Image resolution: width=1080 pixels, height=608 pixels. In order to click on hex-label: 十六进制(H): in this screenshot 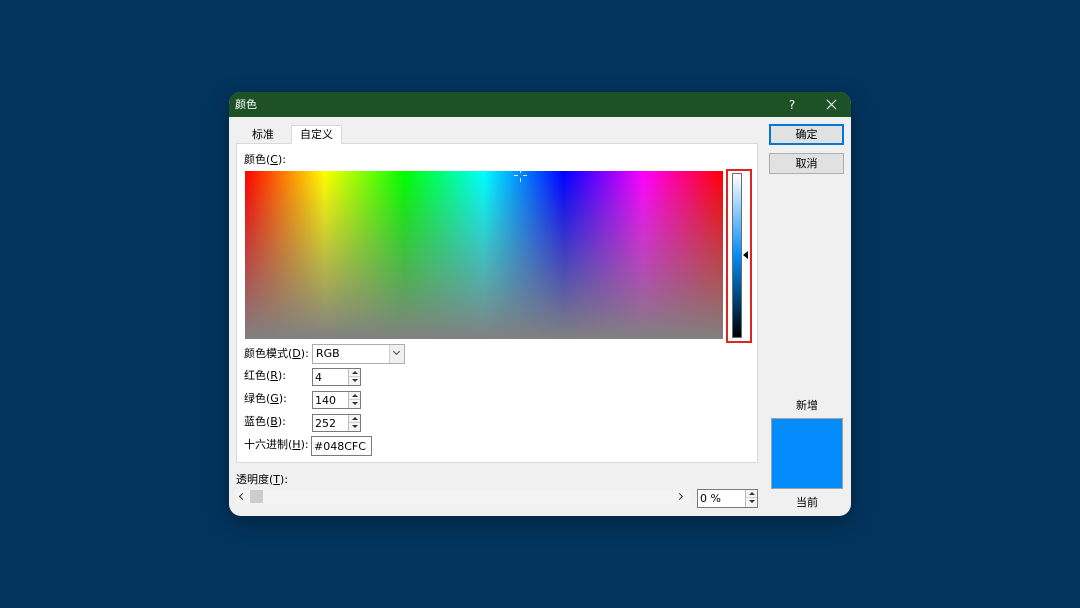, I will do `click(276, 445)`.